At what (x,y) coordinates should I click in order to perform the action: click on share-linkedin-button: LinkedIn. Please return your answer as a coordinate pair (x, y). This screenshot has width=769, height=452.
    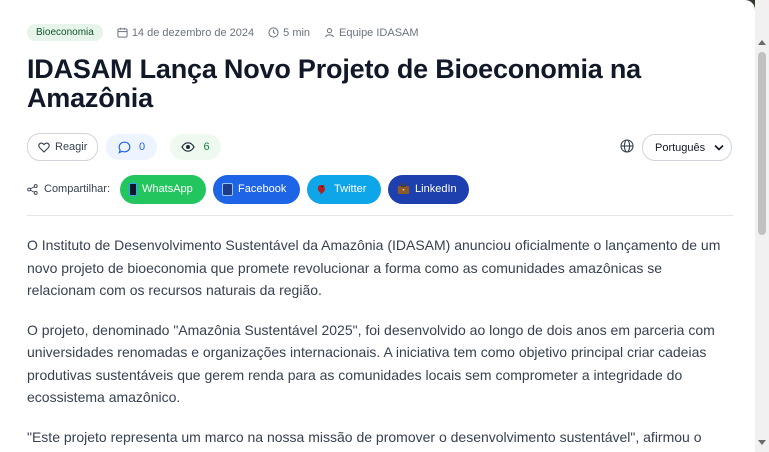
    Looking at the image, I should click on (429, 189).